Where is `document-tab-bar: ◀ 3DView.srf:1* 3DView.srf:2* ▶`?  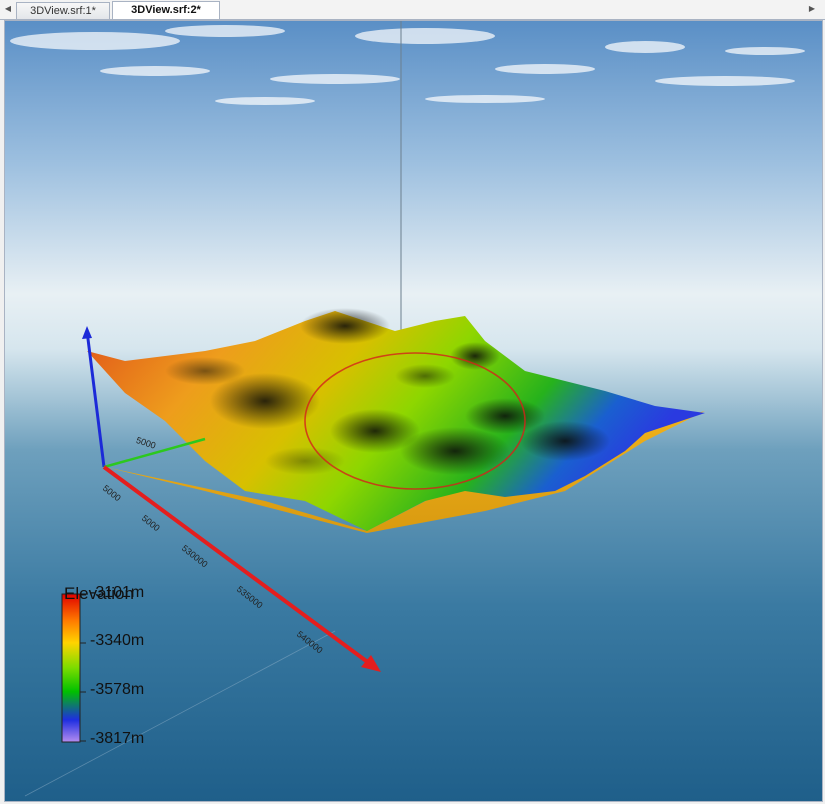 document-tab-bar: ◀ 3DView.srf:1* 3DView.srf:2* ▶ is located at coordinates (412, 10).